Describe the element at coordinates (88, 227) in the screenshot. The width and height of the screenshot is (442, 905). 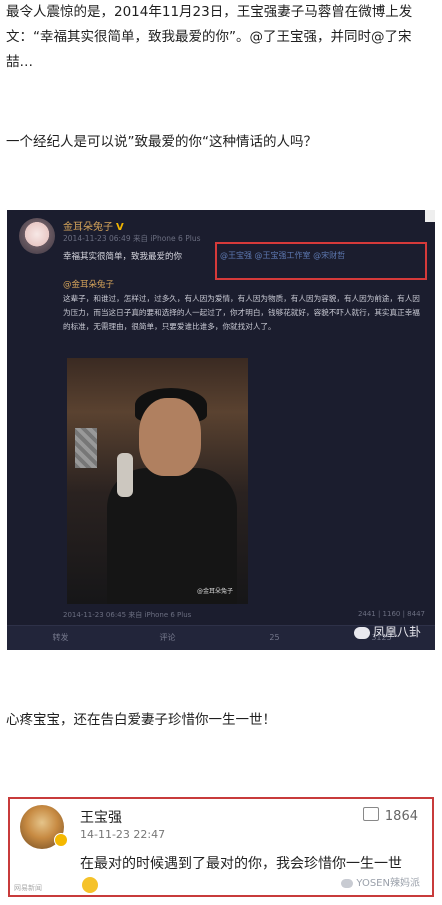
I see `author-name: 金耳朵兔子` at that location.